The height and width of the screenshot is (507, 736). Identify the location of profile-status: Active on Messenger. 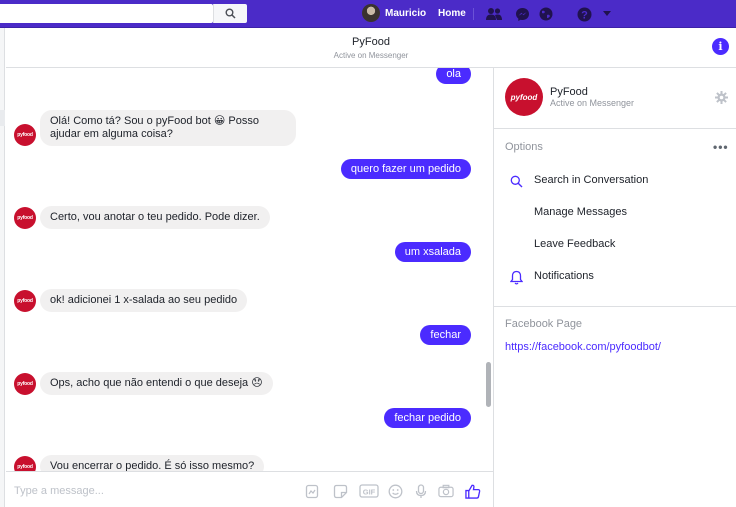
(592, 103).